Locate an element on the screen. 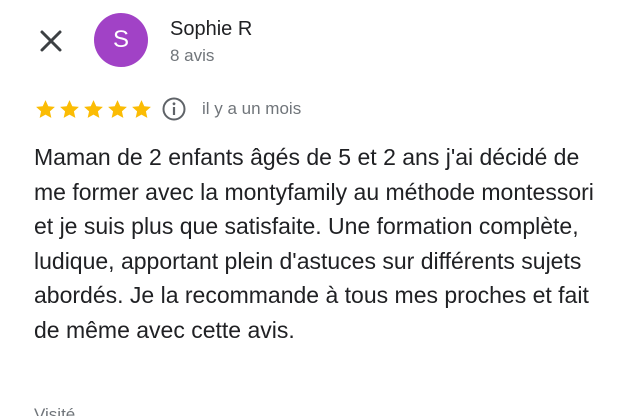  info-icon is located at coordinates (174, 109).